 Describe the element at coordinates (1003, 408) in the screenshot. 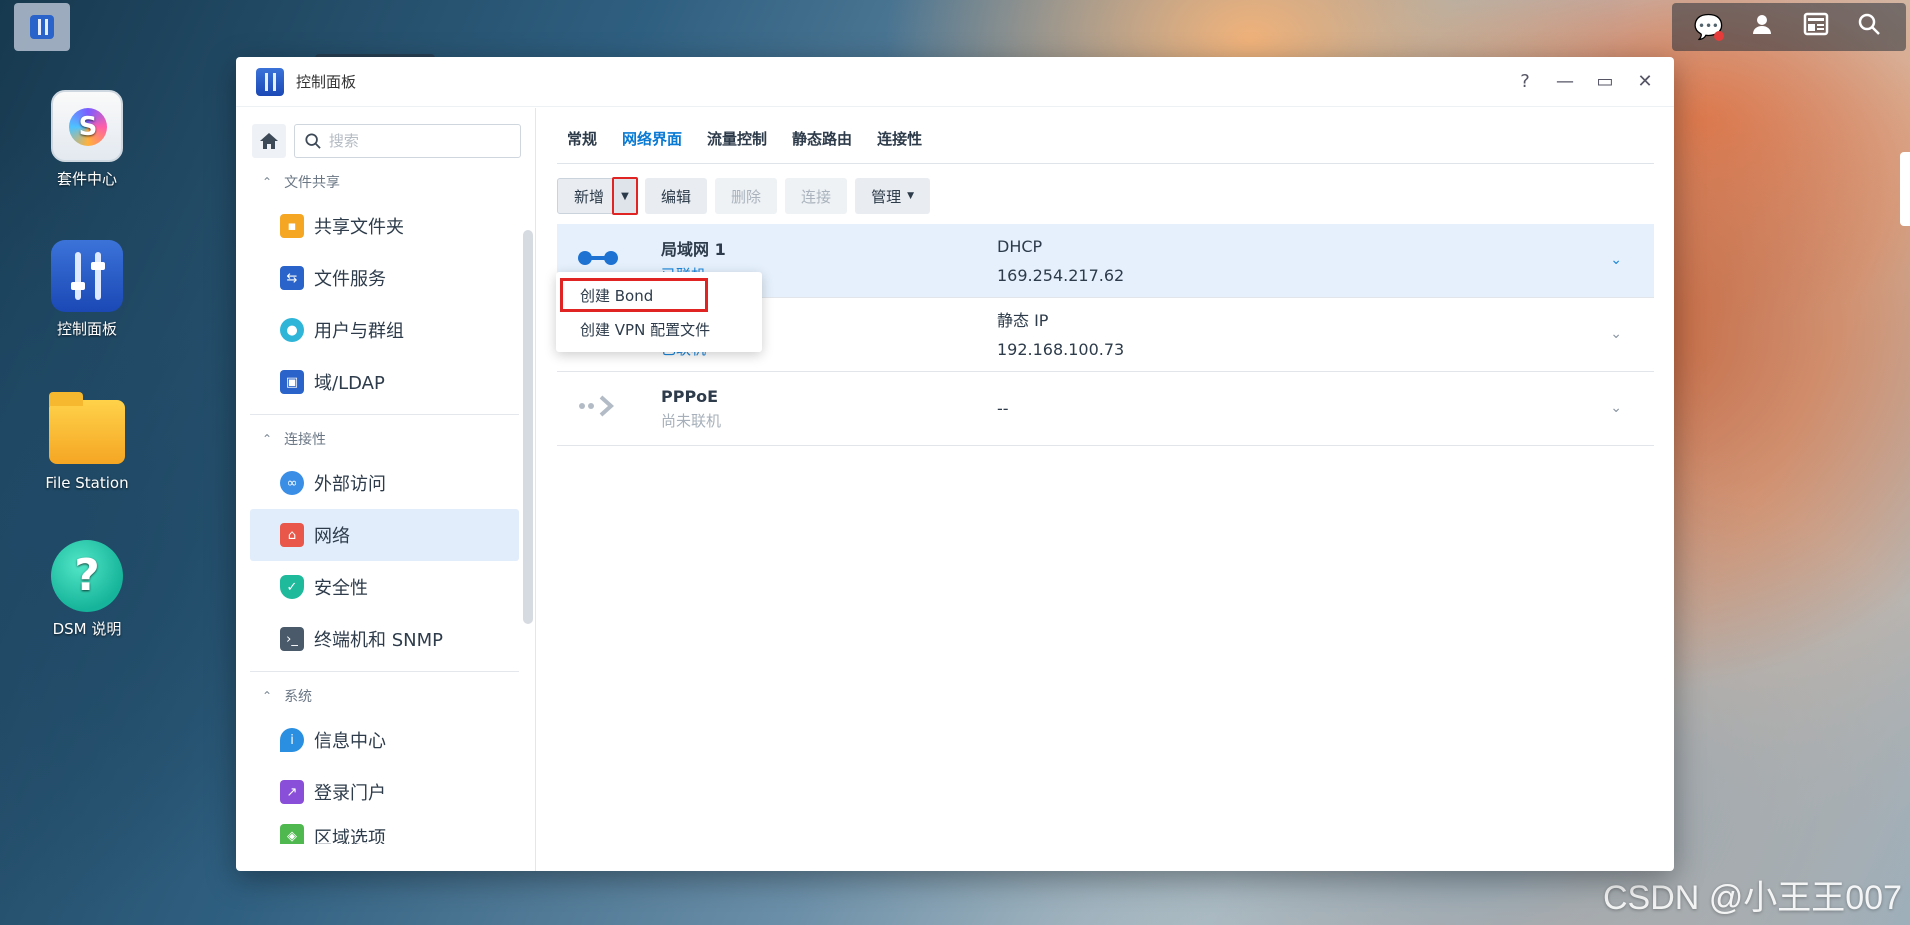

I see `interface-ip: --` at that location.